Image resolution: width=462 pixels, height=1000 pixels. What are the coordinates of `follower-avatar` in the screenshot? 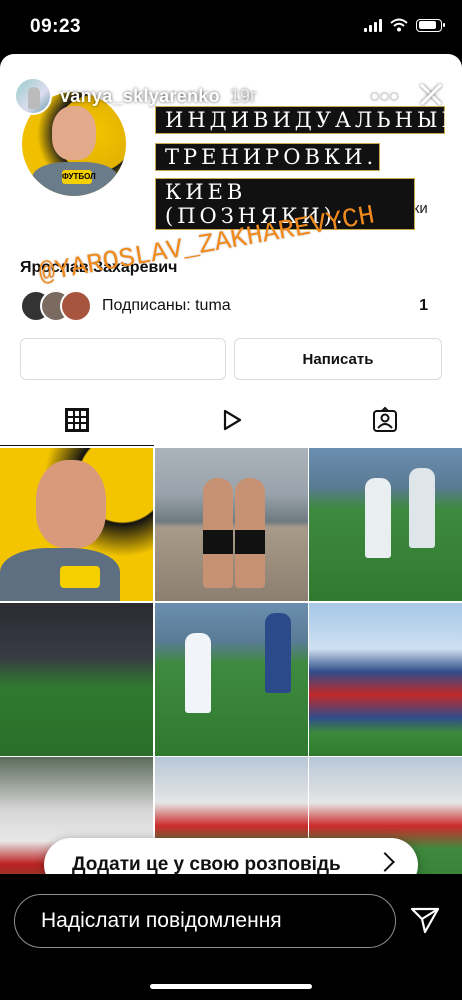 It's located at (76, 306).